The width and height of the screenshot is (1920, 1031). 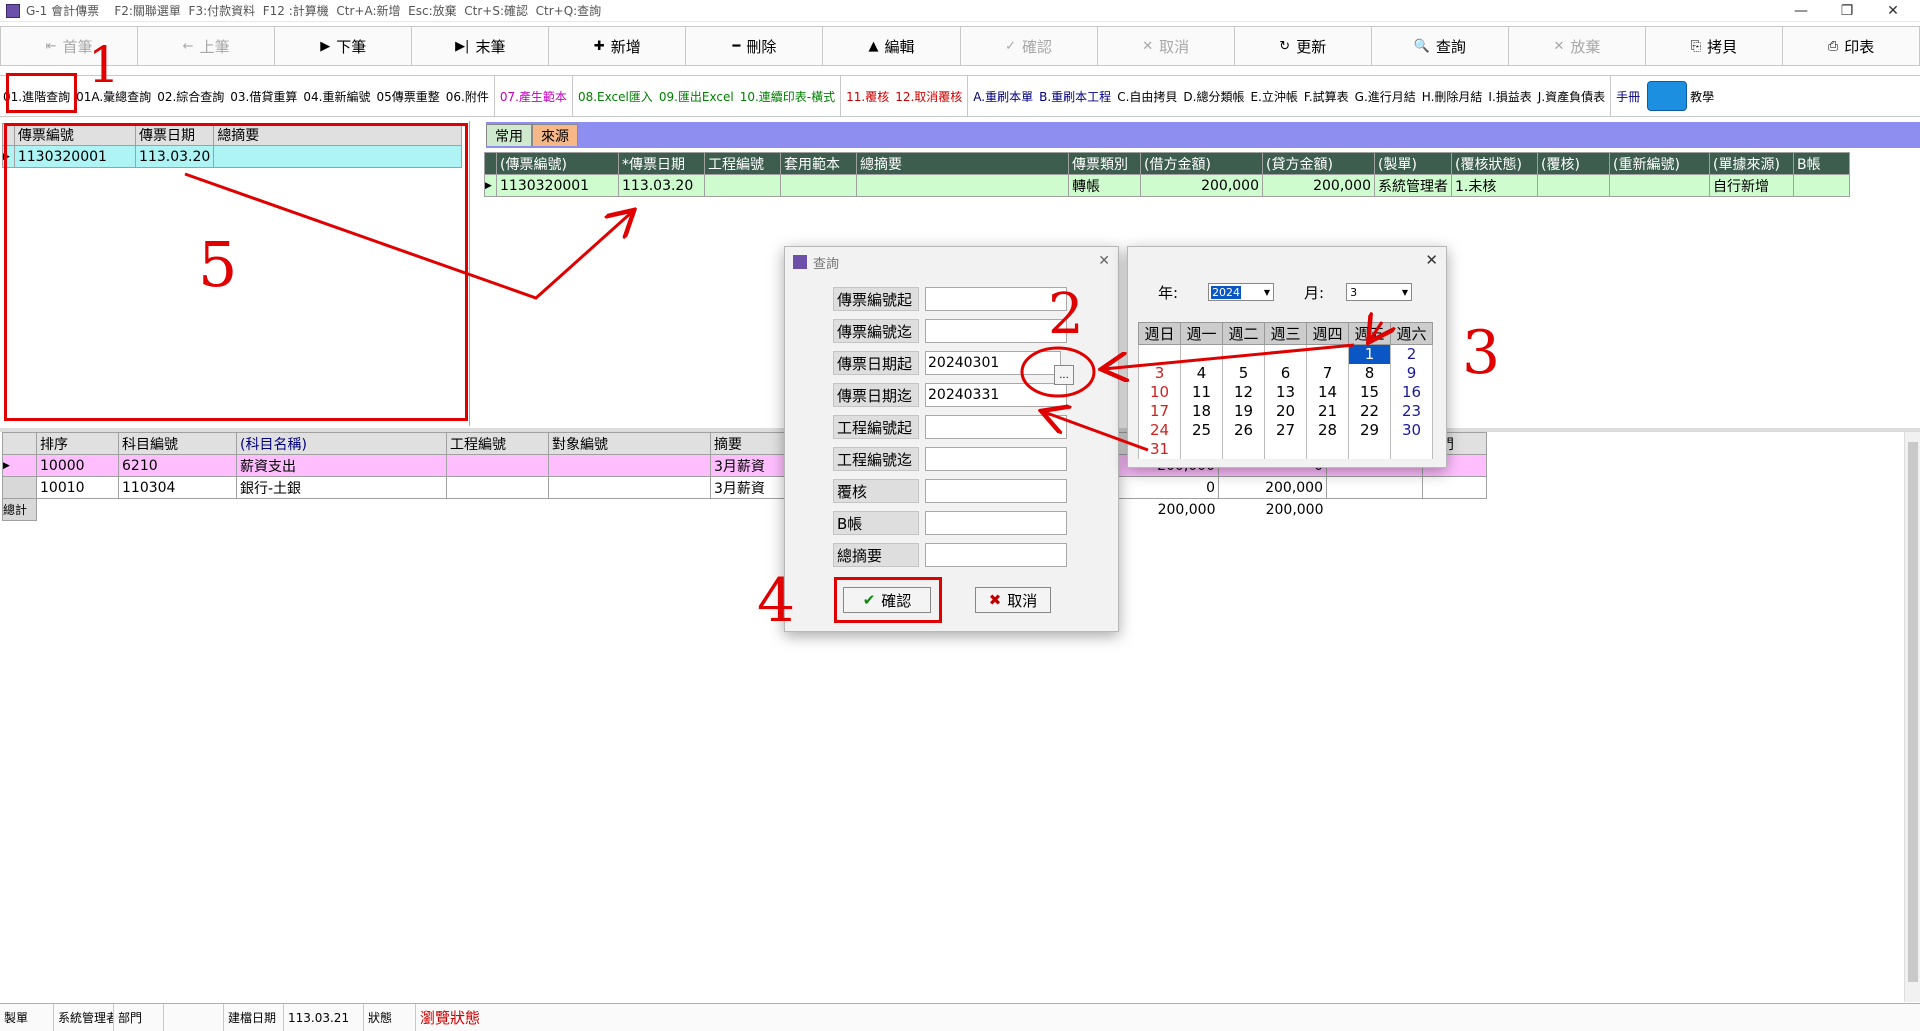 I want to click on function-item: A.重刷本單, so click(x=1003, y=96).